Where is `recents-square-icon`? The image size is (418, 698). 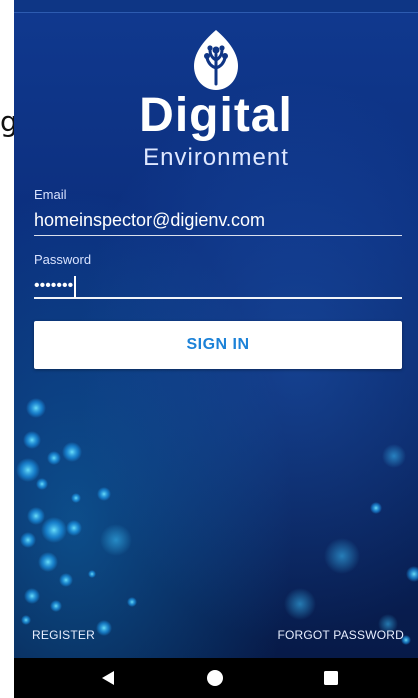 recents-square-icon is located at coordinates (331, 678).